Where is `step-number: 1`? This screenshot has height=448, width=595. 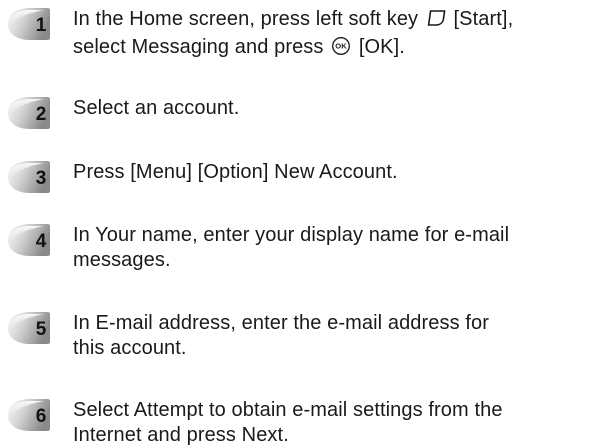 step-number: 1 is located at coordinates (41, 25).